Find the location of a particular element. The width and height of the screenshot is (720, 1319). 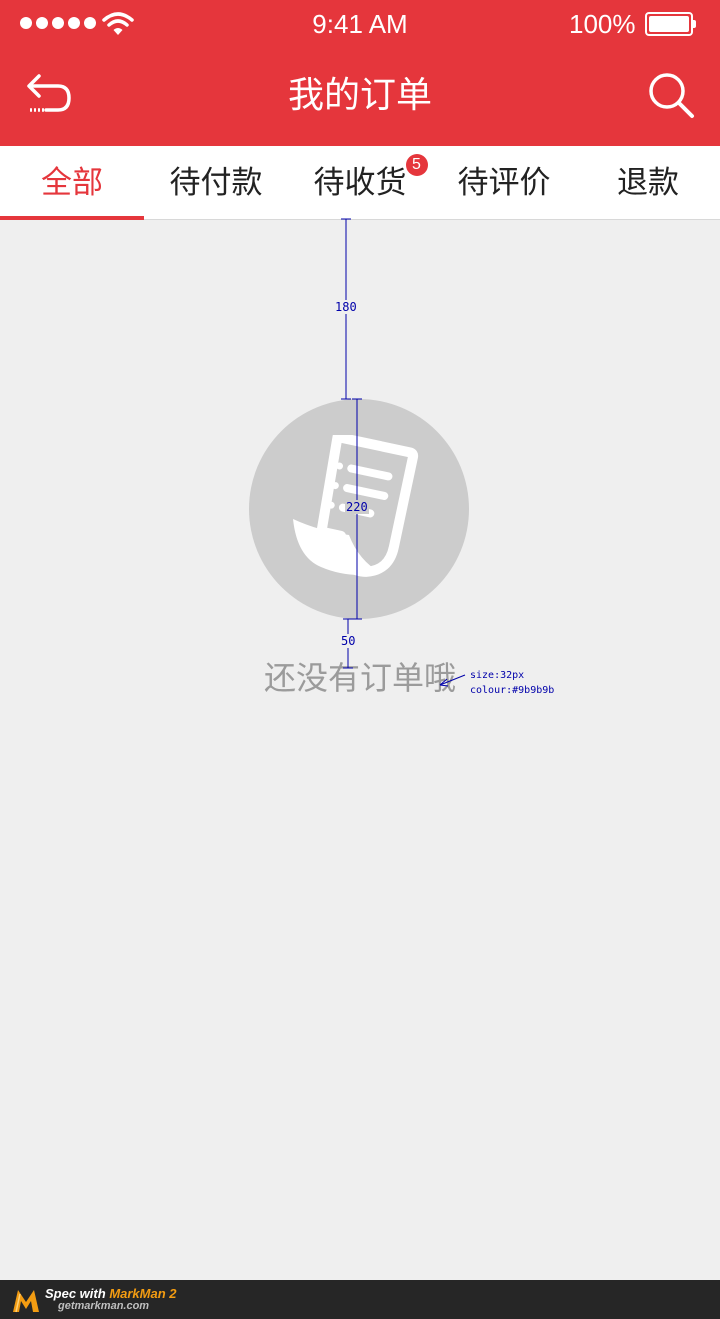

status-bar: 9:41 AM 100% is located at coordinates (360, 24).